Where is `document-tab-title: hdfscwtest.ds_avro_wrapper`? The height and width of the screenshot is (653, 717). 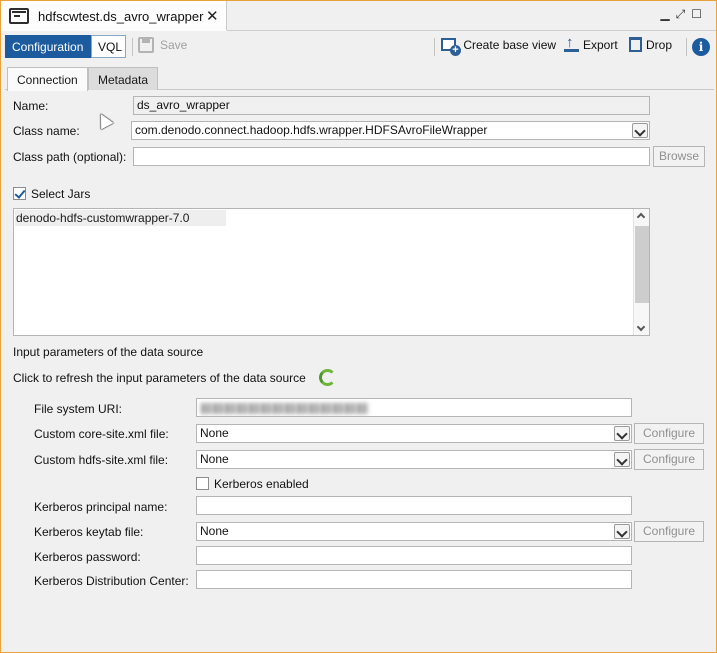 document-tab-title: hdfscwtest.ds_avro_wrapper is located at coordinates (121, 16).